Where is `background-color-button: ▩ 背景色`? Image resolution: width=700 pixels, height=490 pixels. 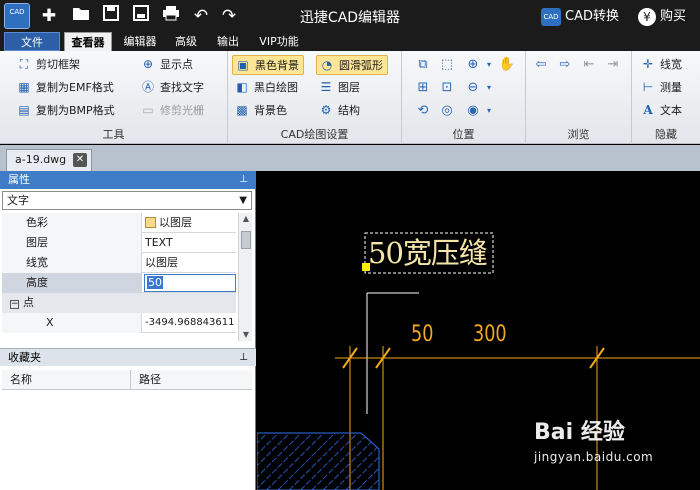 background-color-button: ▩ 背景色 is located at coordinates (259, 111).